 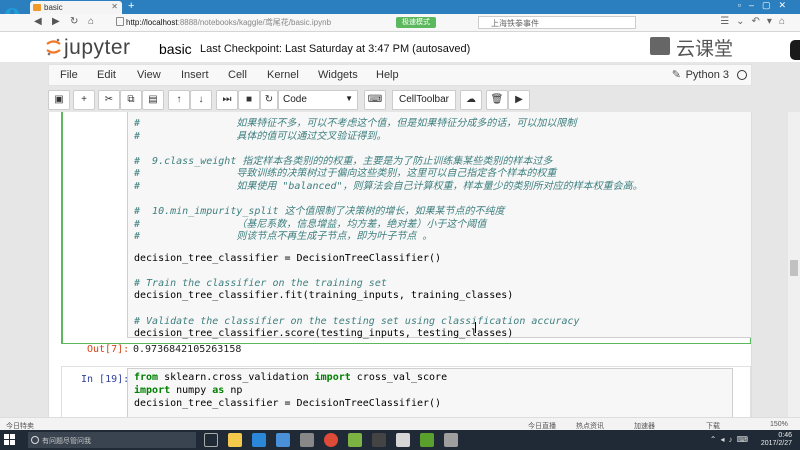 What do you see at coordinates (742, 75) in the screenshot?
I see `kernel-status-icon` at bounding box center [742, 75].